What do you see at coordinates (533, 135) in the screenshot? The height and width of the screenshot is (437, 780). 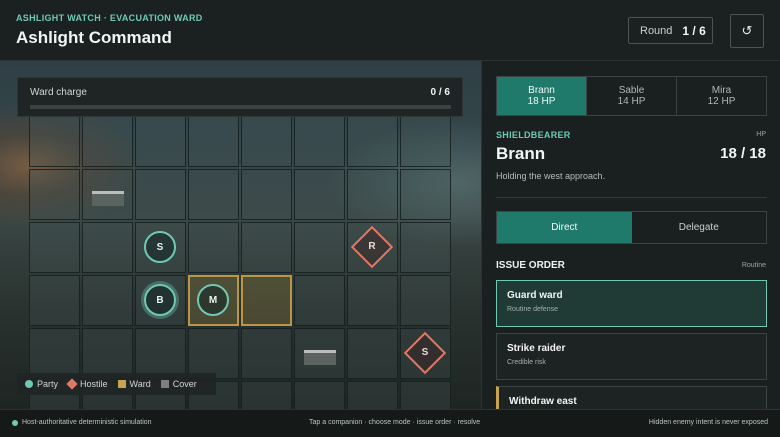 I see `companion-role: SHIELDBEARER` at bounding box center [533, 135].